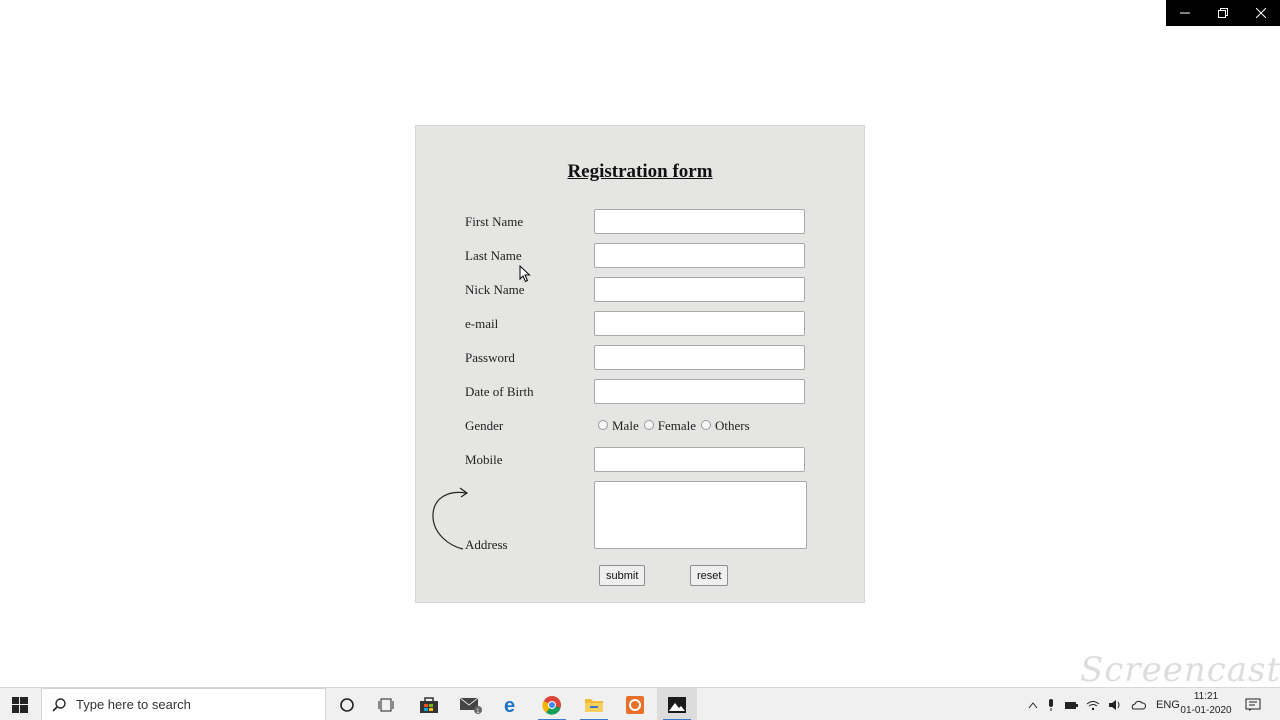 Image resolution: width=1280 pixels, height=720 pixels. I want to click on svg-text: e, so click(509, 705).